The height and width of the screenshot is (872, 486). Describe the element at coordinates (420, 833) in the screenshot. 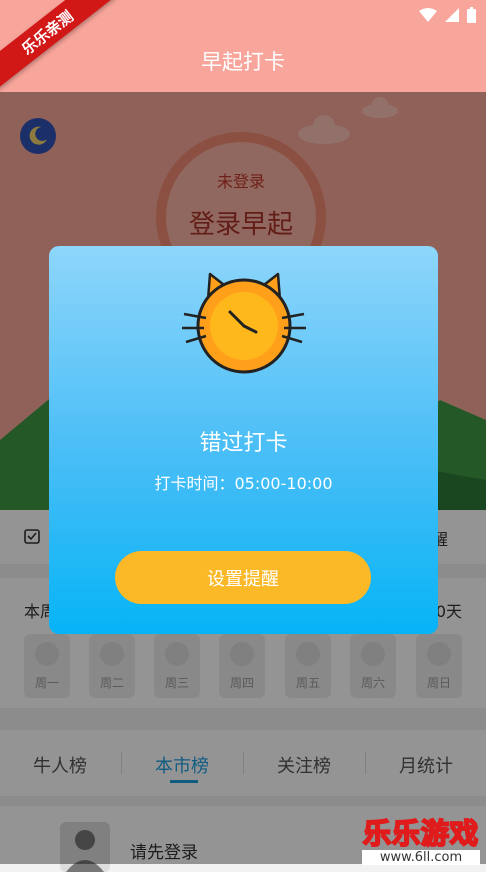

I see `watermark-title: 乐乐游戏` at that location.